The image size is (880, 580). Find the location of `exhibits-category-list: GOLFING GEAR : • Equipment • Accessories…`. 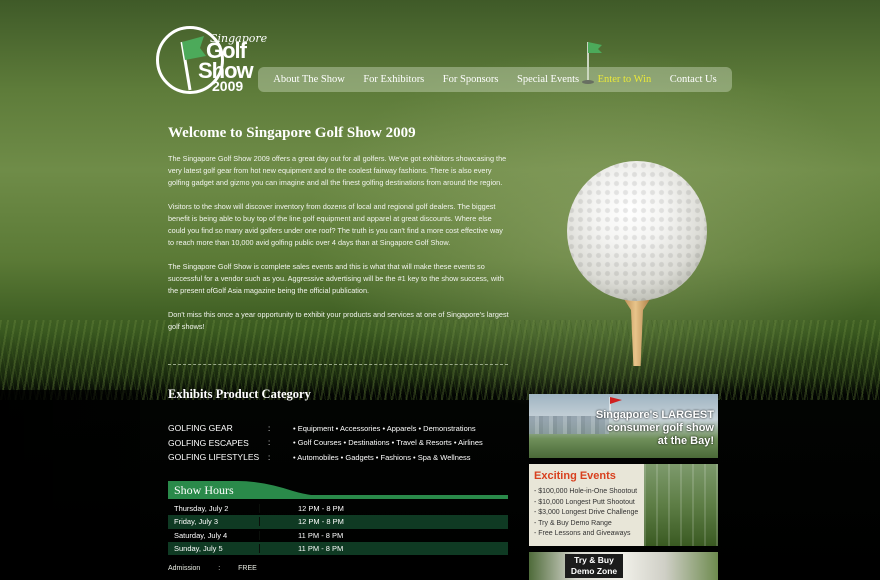

exhibits-category-list: GOLFING GEAR : • Equipment • Accessories… is located at coordinates (338, 443).